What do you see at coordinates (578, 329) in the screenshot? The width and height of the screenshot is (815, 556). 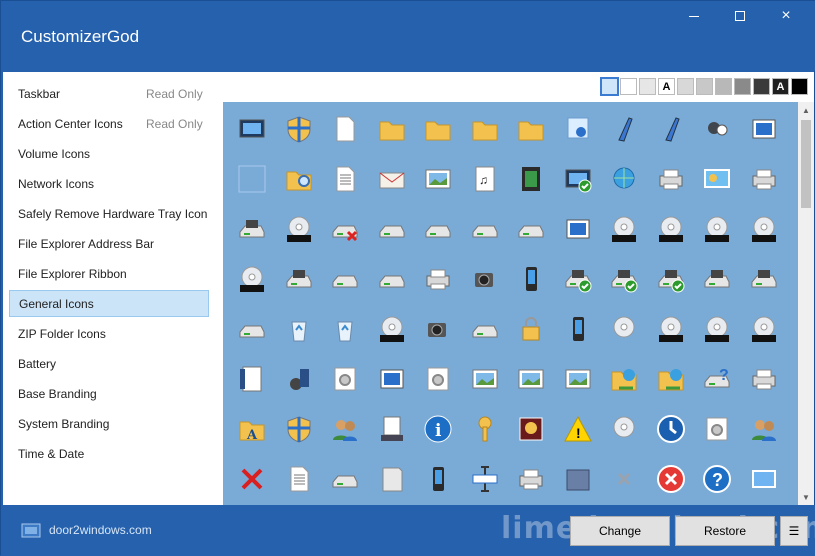 I see `mp3-player-icon` at bounding box center [578, 329].